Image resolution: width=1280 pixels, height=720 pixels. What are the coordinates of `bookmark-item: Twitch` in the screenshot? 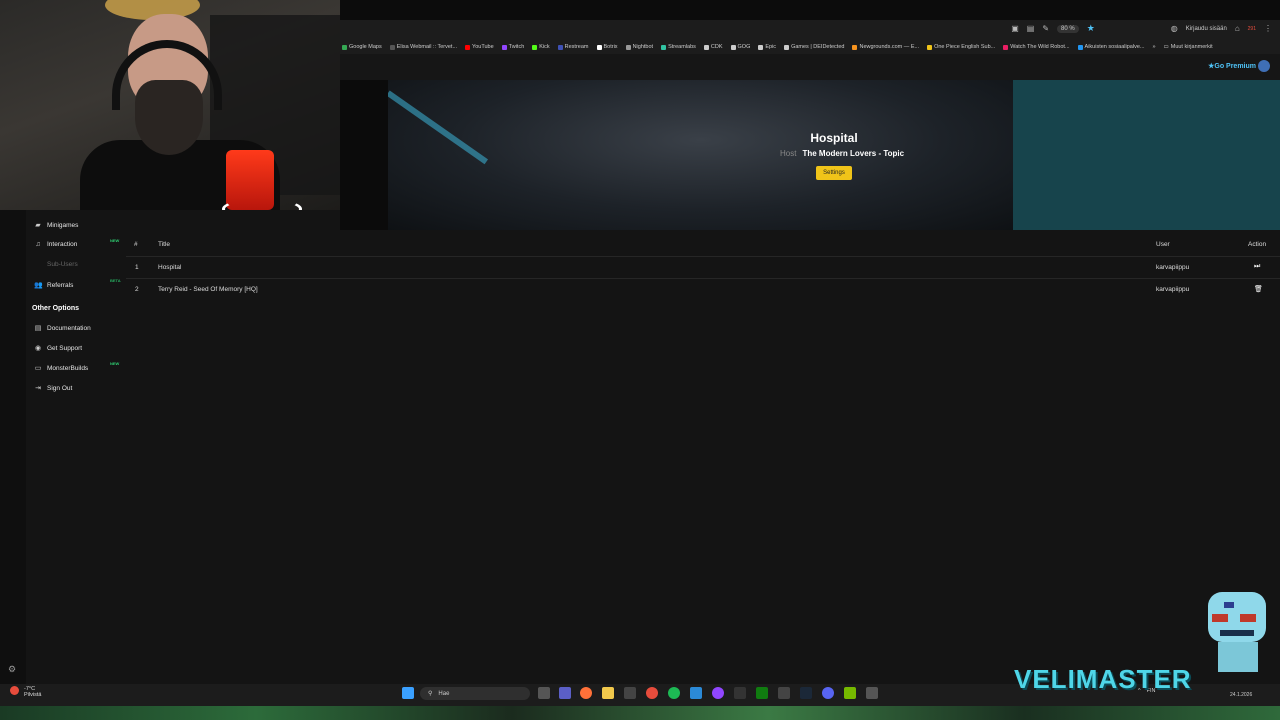 It's located at (512, 47).